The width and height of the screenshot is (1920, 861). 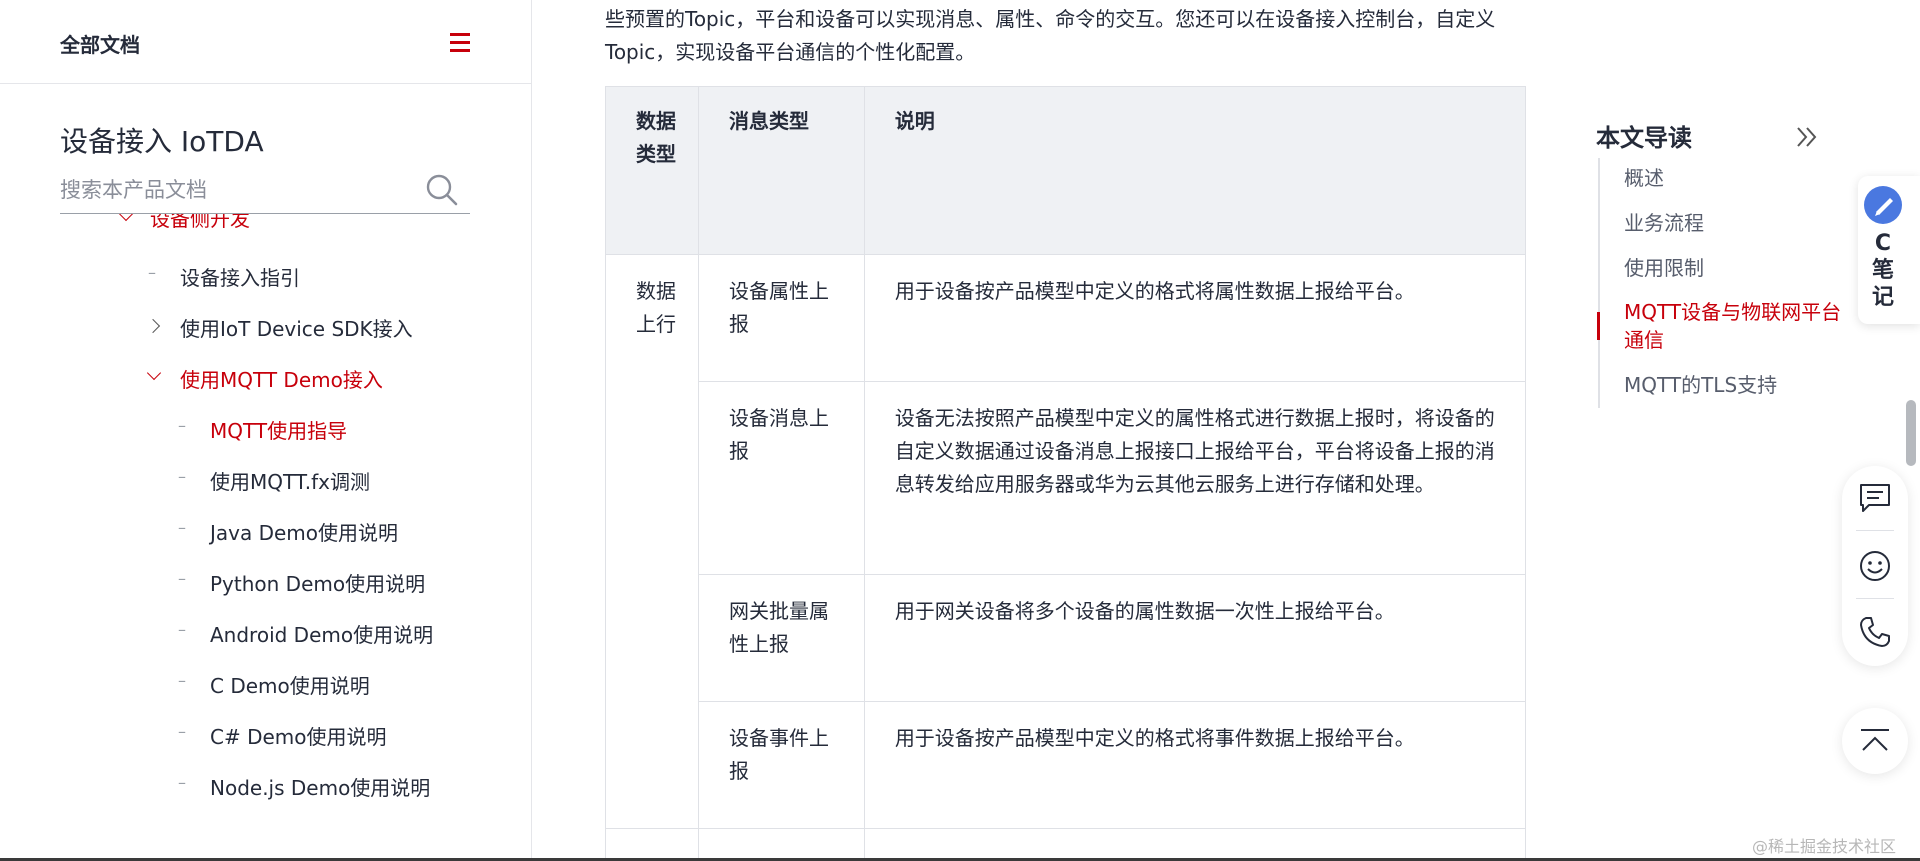 What do you see at coordinates (1882, 270) in the screenshot?
I see `note-label: C笔记` at bounding box center [1882, 270].